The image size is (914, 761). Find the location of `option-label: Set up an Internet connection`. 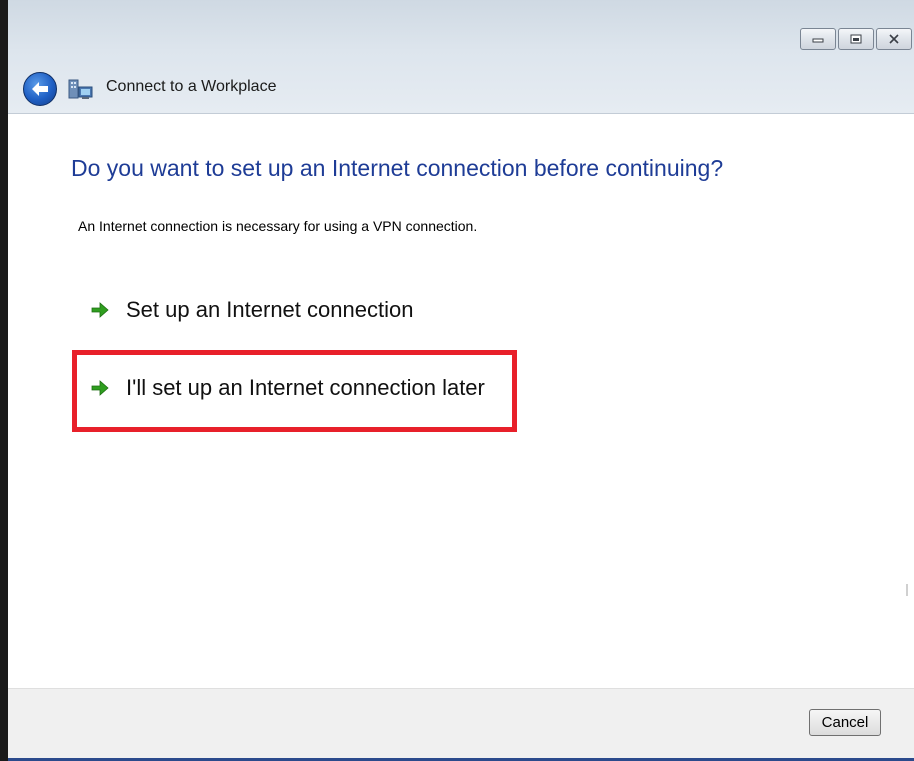

option-label: Set up an Internet connection is located at coordinates (270, 309).